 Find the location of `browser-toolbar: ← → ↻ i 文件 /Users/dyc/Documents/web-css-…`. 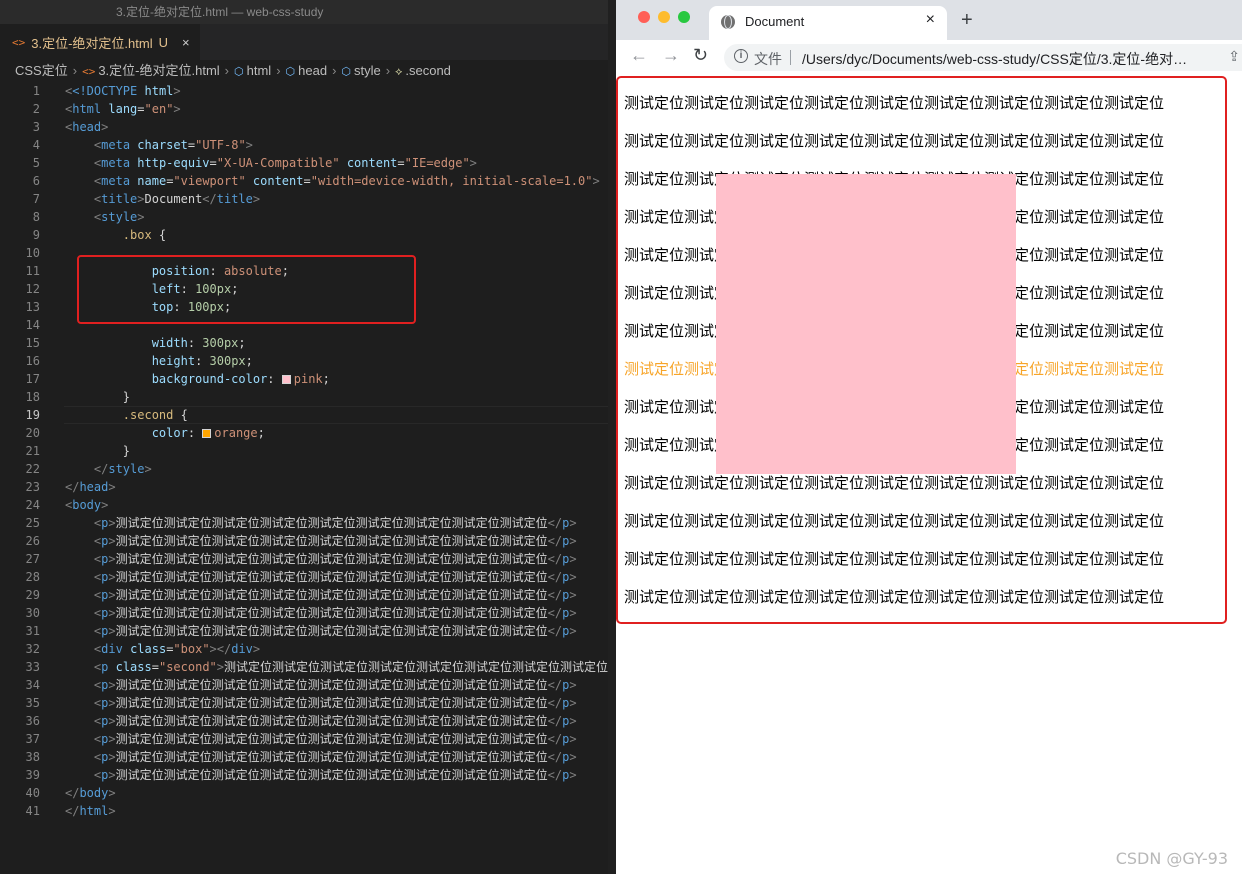

browser-toolbar: ← → ↻ i 文件 /Users/dyc/Documents/web-css-… is located at coordinates (929, 57).